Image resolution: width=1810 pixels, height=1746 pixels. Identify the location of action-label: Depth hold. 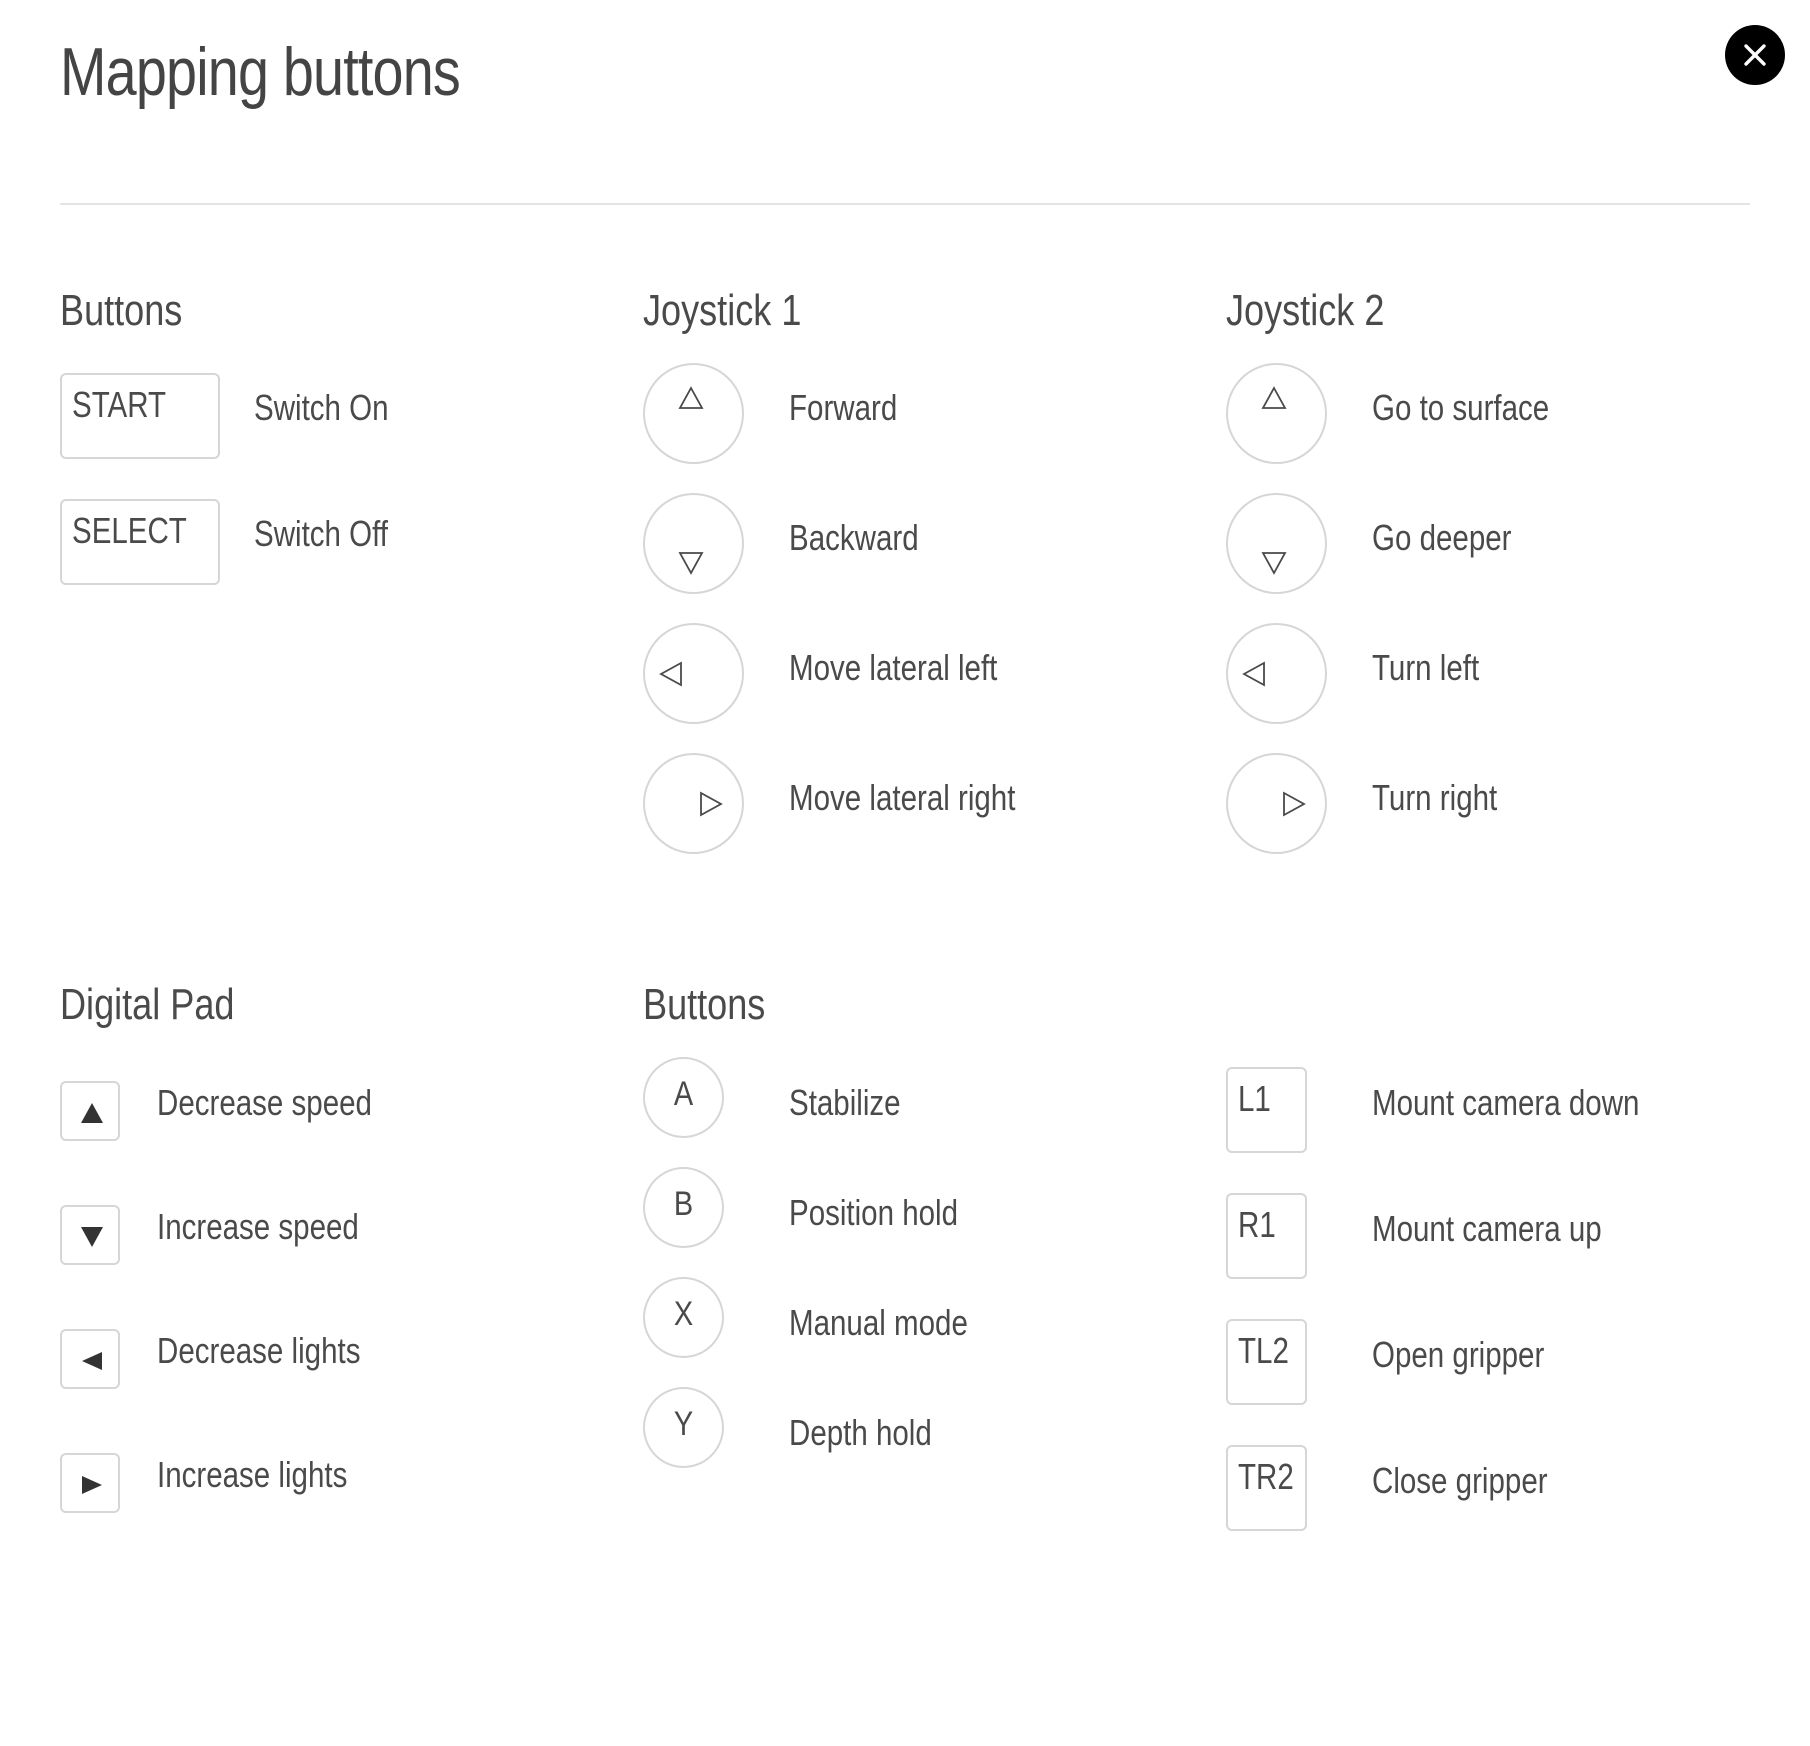
(860, 1432).